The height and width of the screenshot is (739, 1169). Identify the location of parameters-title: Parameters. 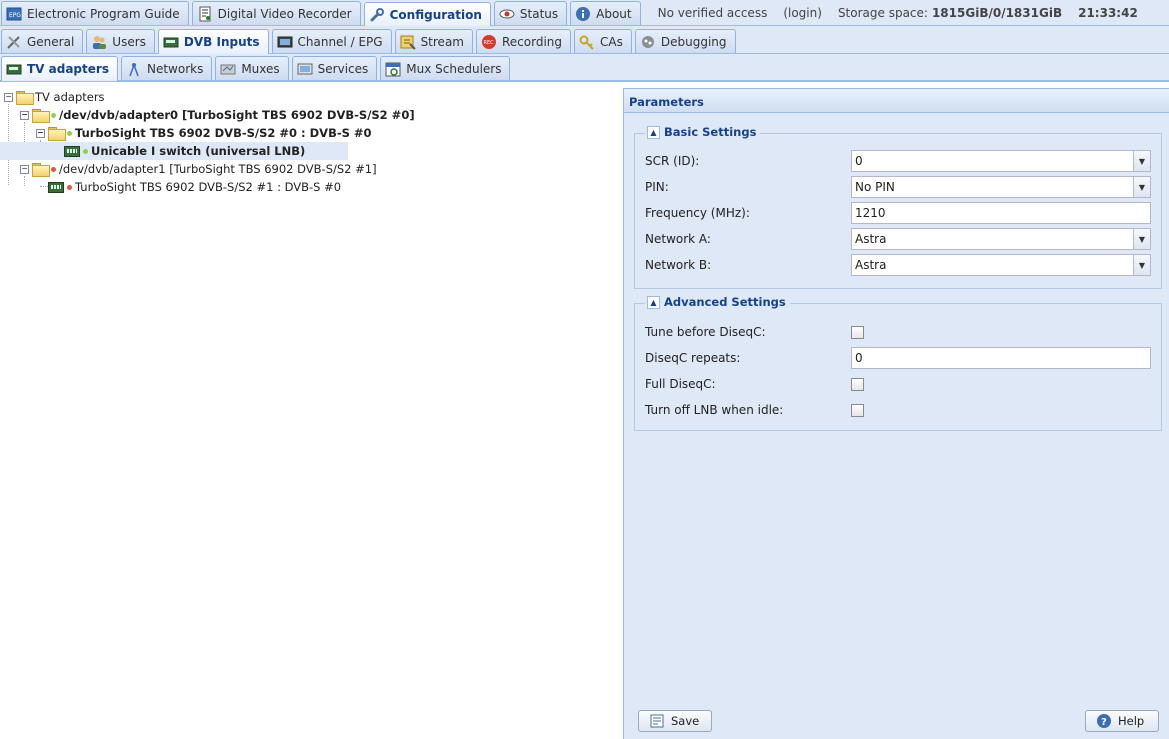
(896, 101).